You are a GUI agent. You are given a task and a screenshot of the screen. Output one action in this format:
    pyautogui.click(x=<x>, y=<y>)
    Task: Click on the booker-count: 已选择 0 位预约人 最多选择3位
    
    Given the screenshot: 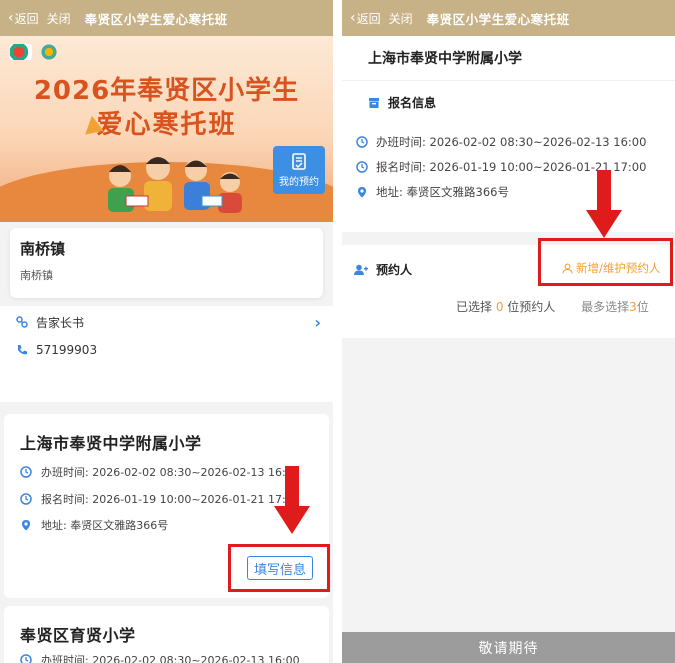 What is the action you would take?
    pyautogui.click(x=552, y=306)
    